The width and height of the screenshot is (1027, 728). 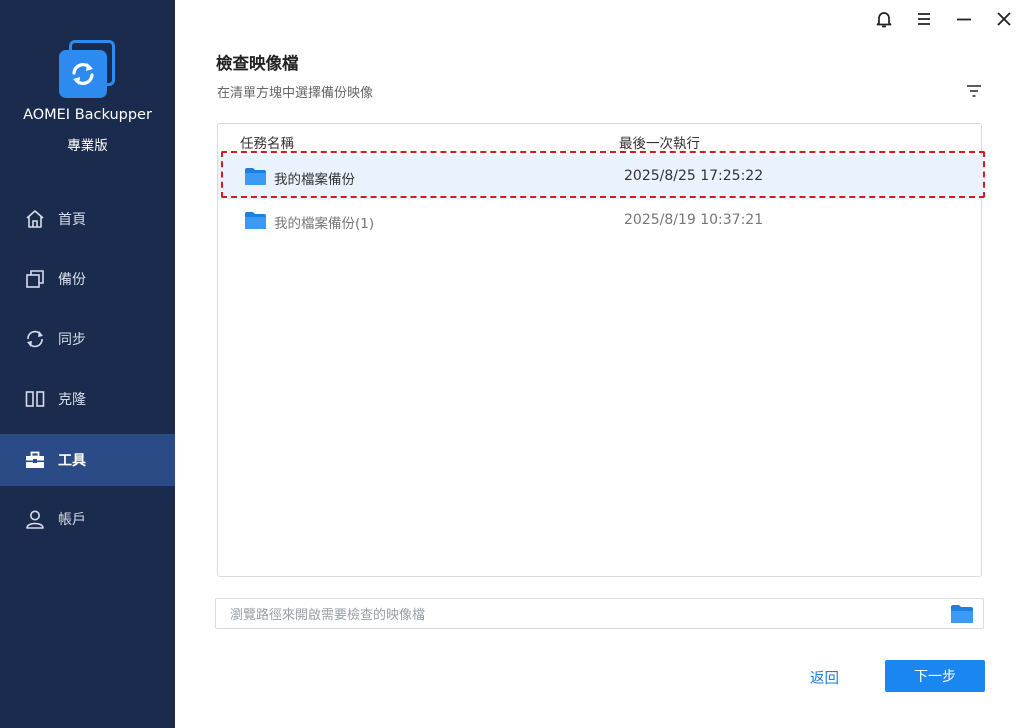 What do you see at coordinates (72, 220) in the screenshot?
I see `sidebar-item-label: 首頁` at bounding box center [72, 220].